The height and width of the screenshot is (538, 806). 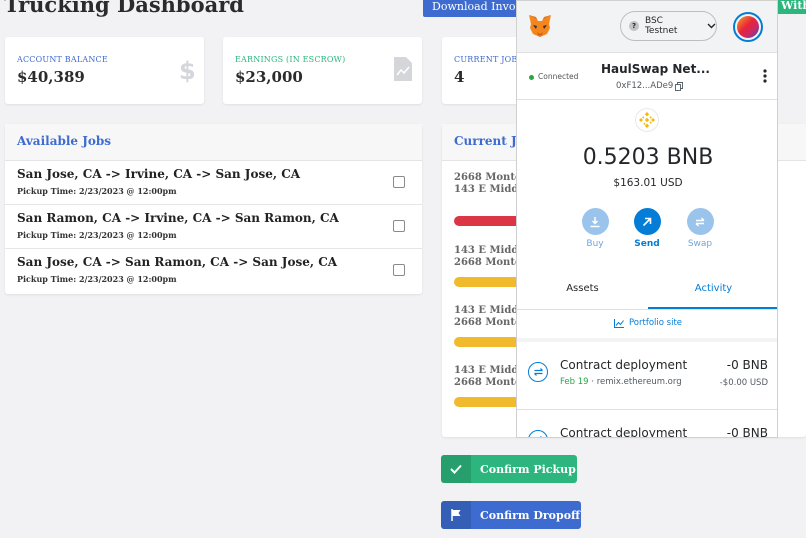 I want to click on send-label: Send, so click(x=647, y=244).